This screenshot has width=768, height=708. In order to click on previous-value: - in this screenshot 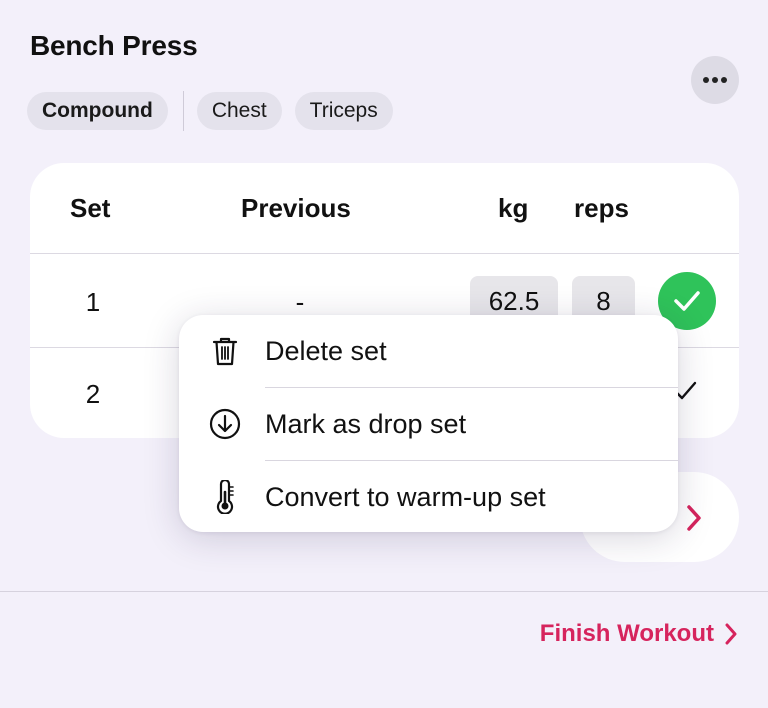, I will do `click(300, 302)`.